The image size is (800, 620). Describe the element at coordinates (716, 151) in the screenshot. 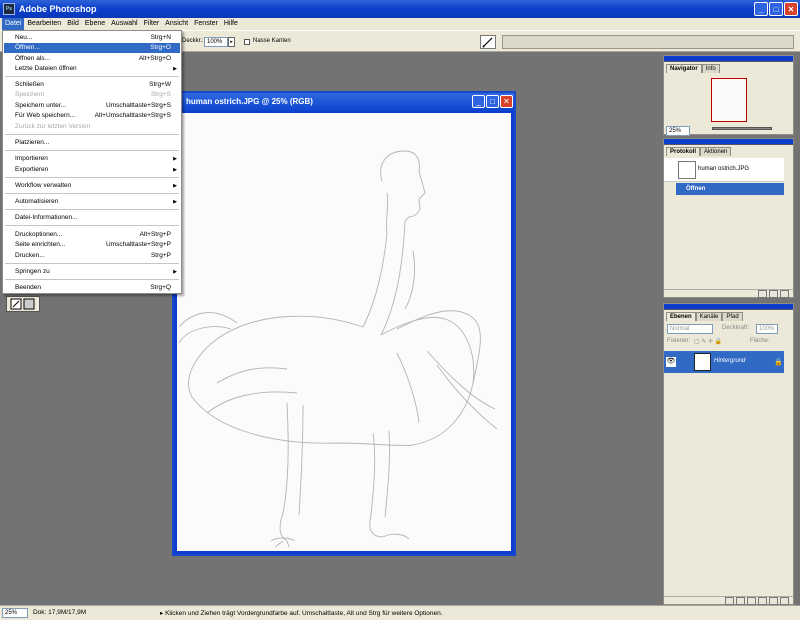

I see `tab-aktionen: Aktionen` at that location.